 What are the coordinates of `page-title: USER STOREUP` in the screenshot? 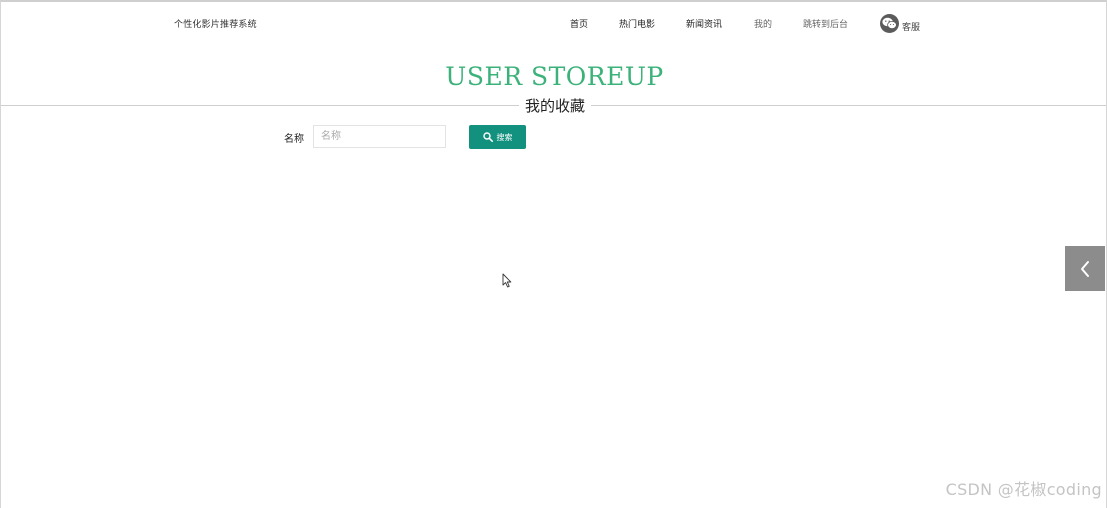 It's located at (554, 76).